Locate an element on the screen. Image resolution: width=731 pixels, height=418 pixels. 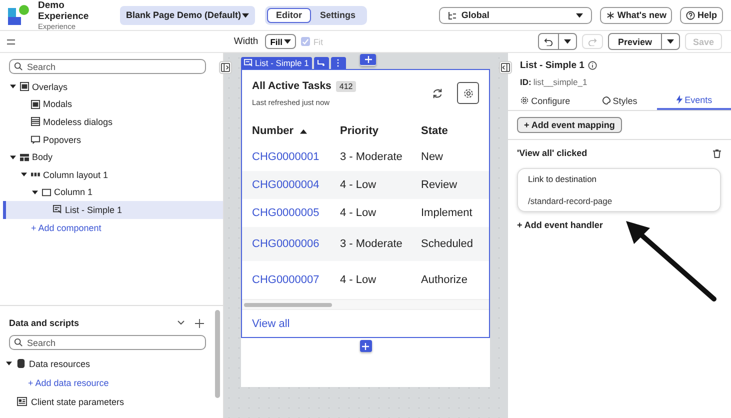
app-title: Demo Experience is located at coordinates (64, 11).